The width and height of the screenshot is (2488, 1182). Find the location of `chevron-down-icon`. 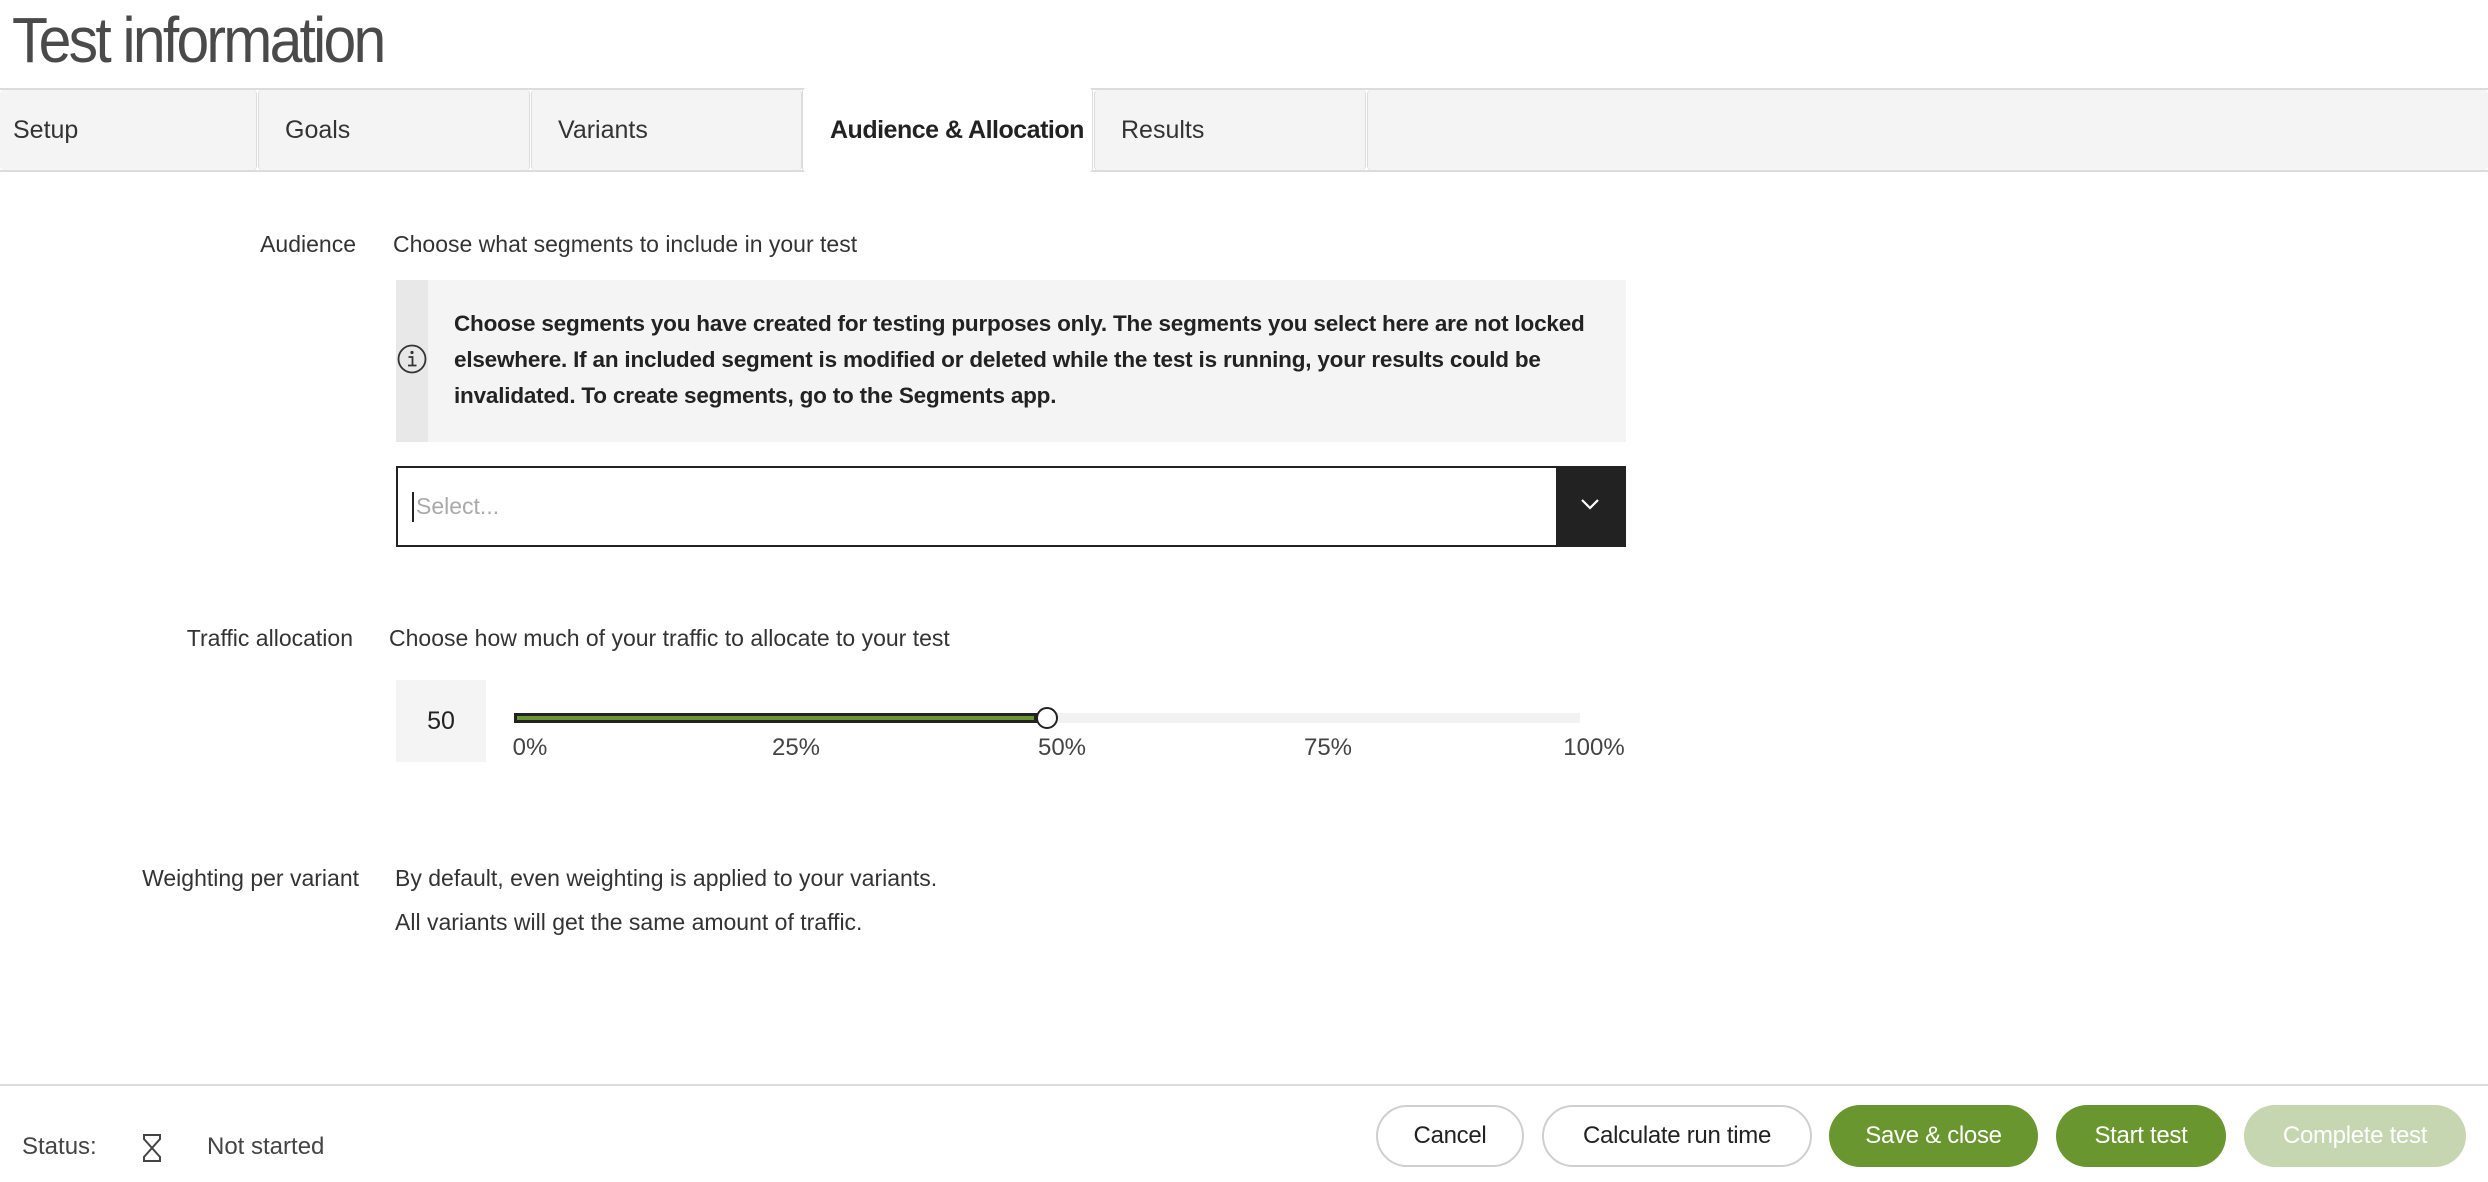

chevron-down-icon is located at coordinates (1590, 506).